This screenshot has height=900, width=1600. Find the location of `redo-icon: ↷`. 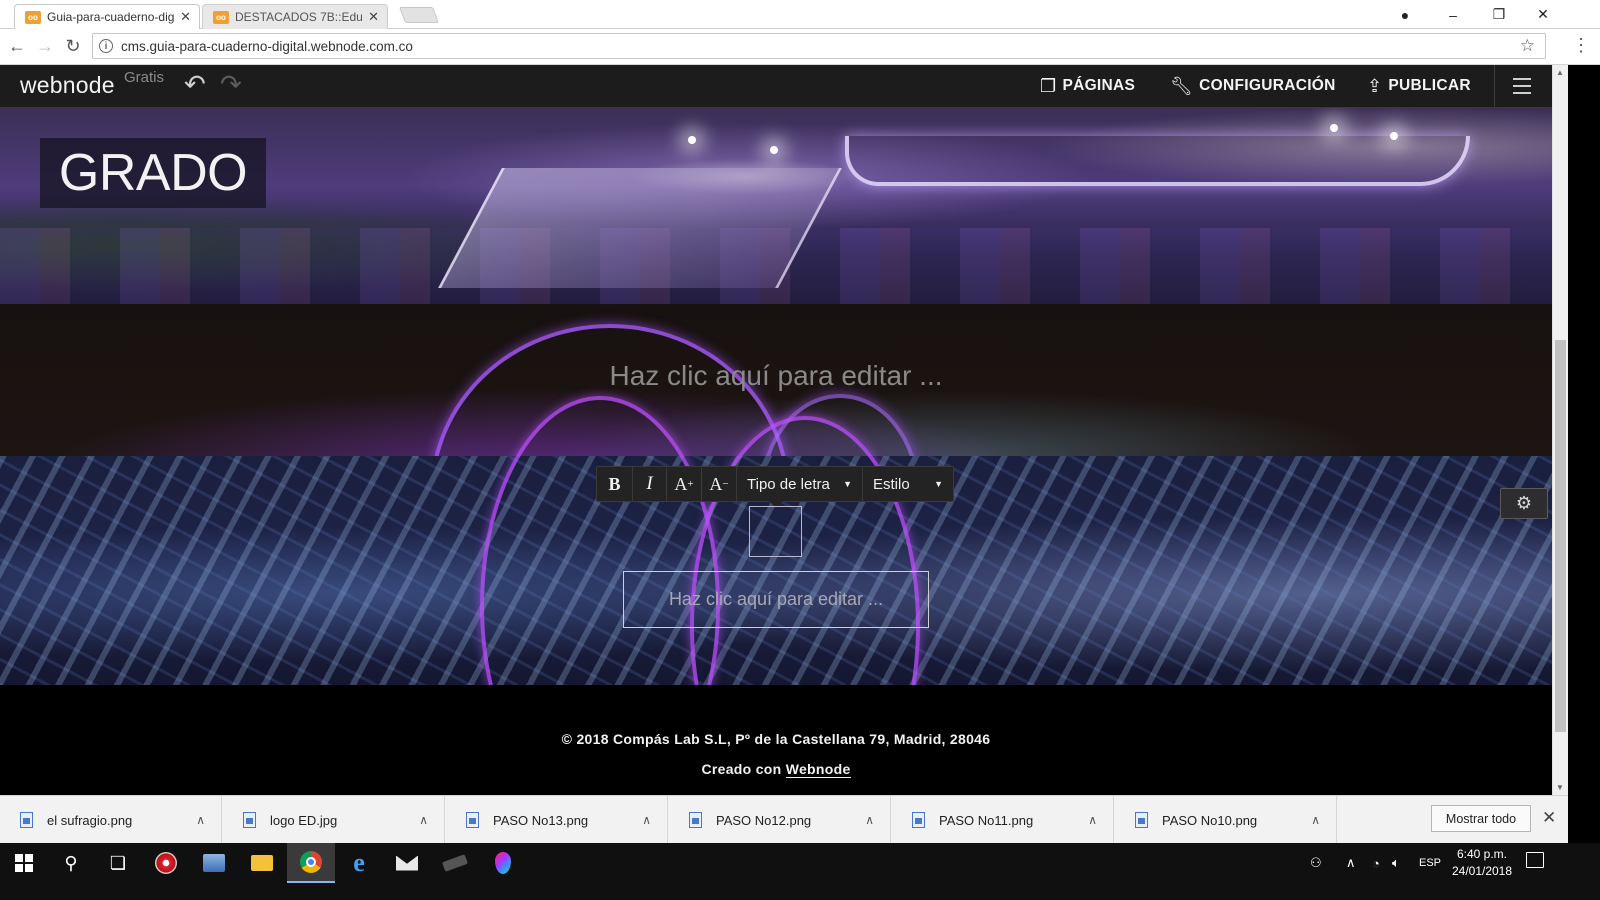

redo-icon: ↷ is located at coordinates (231, 84).